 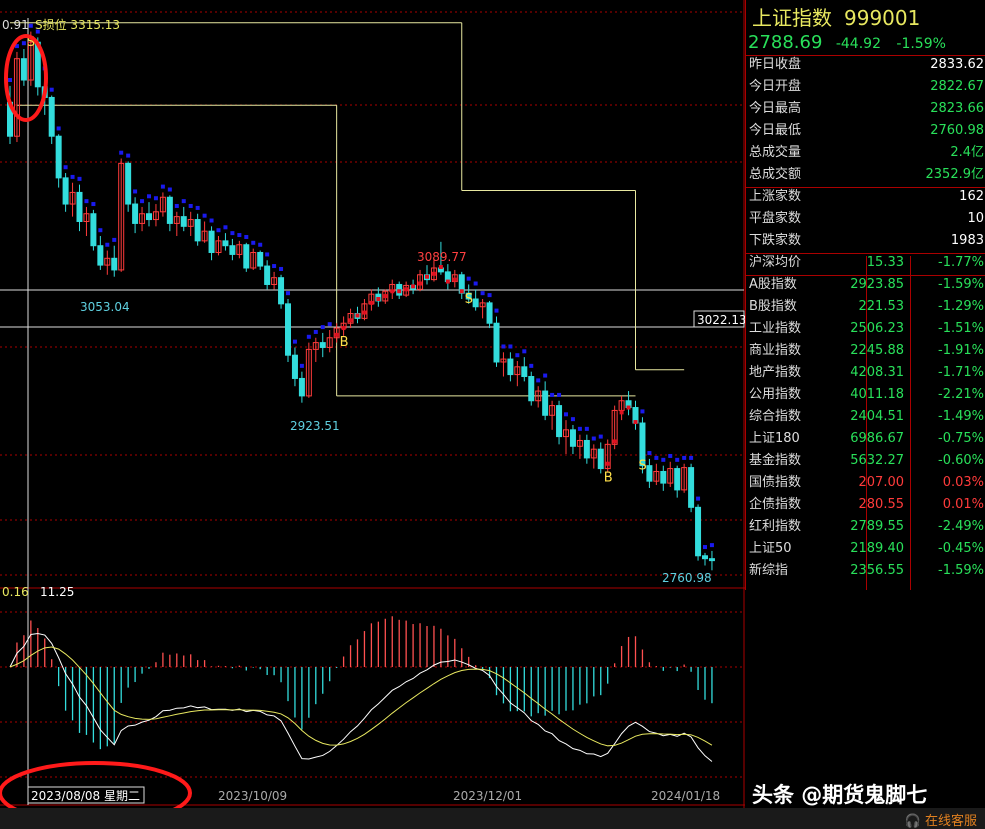 I want to click on stat-row: 今日最高 2823.66, so click(x=865, y=109).